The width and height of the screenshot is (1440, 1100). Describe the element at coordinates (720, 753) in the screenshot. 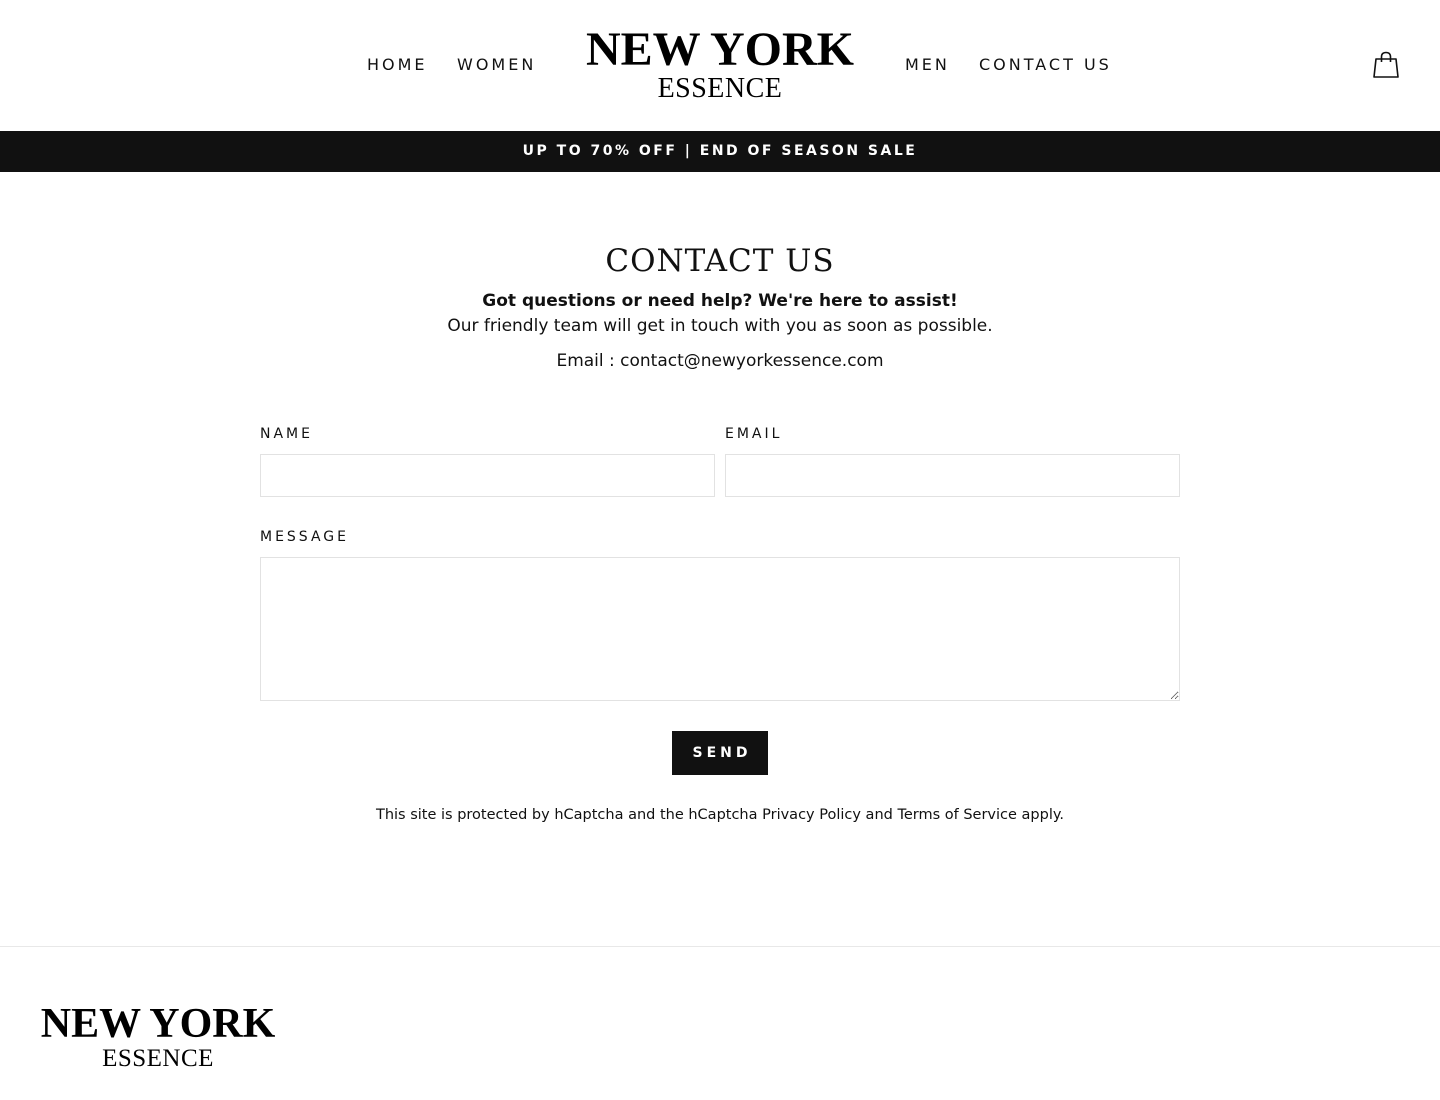

I see `send-button: SEND` at that location.